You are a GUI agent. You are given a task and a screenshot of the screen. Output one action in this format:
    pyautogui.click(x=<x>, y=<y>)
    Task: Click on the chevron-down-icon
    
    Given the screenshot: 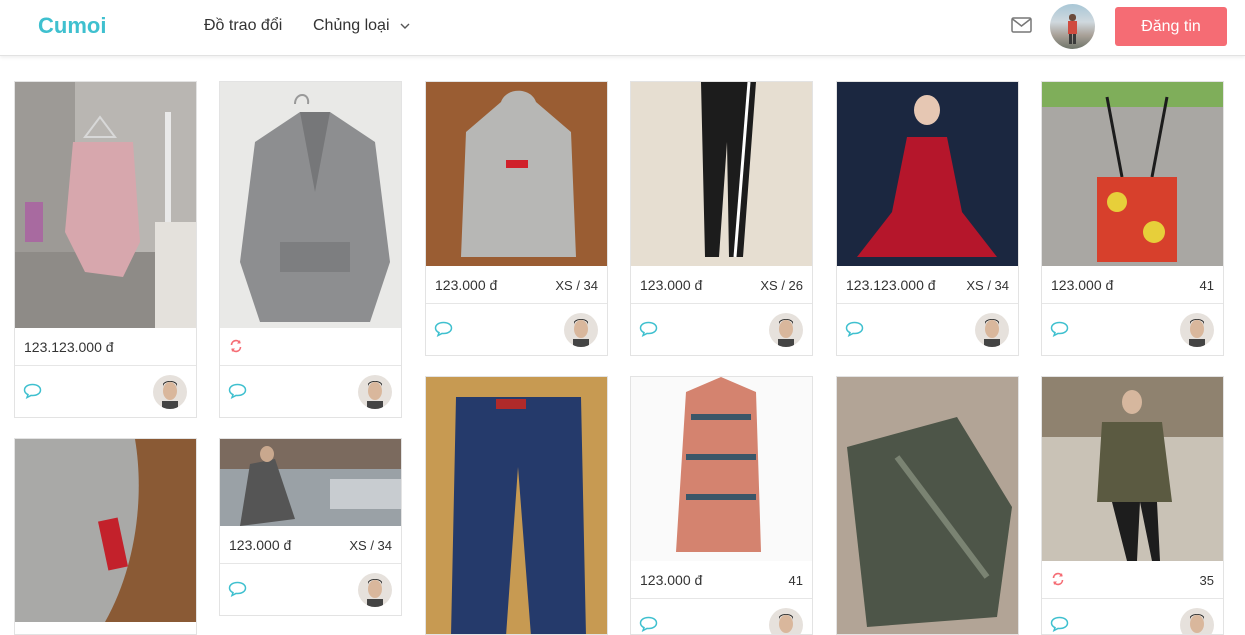 What is the action you would take?
    pyautogui.click(x=405, y=26)
    